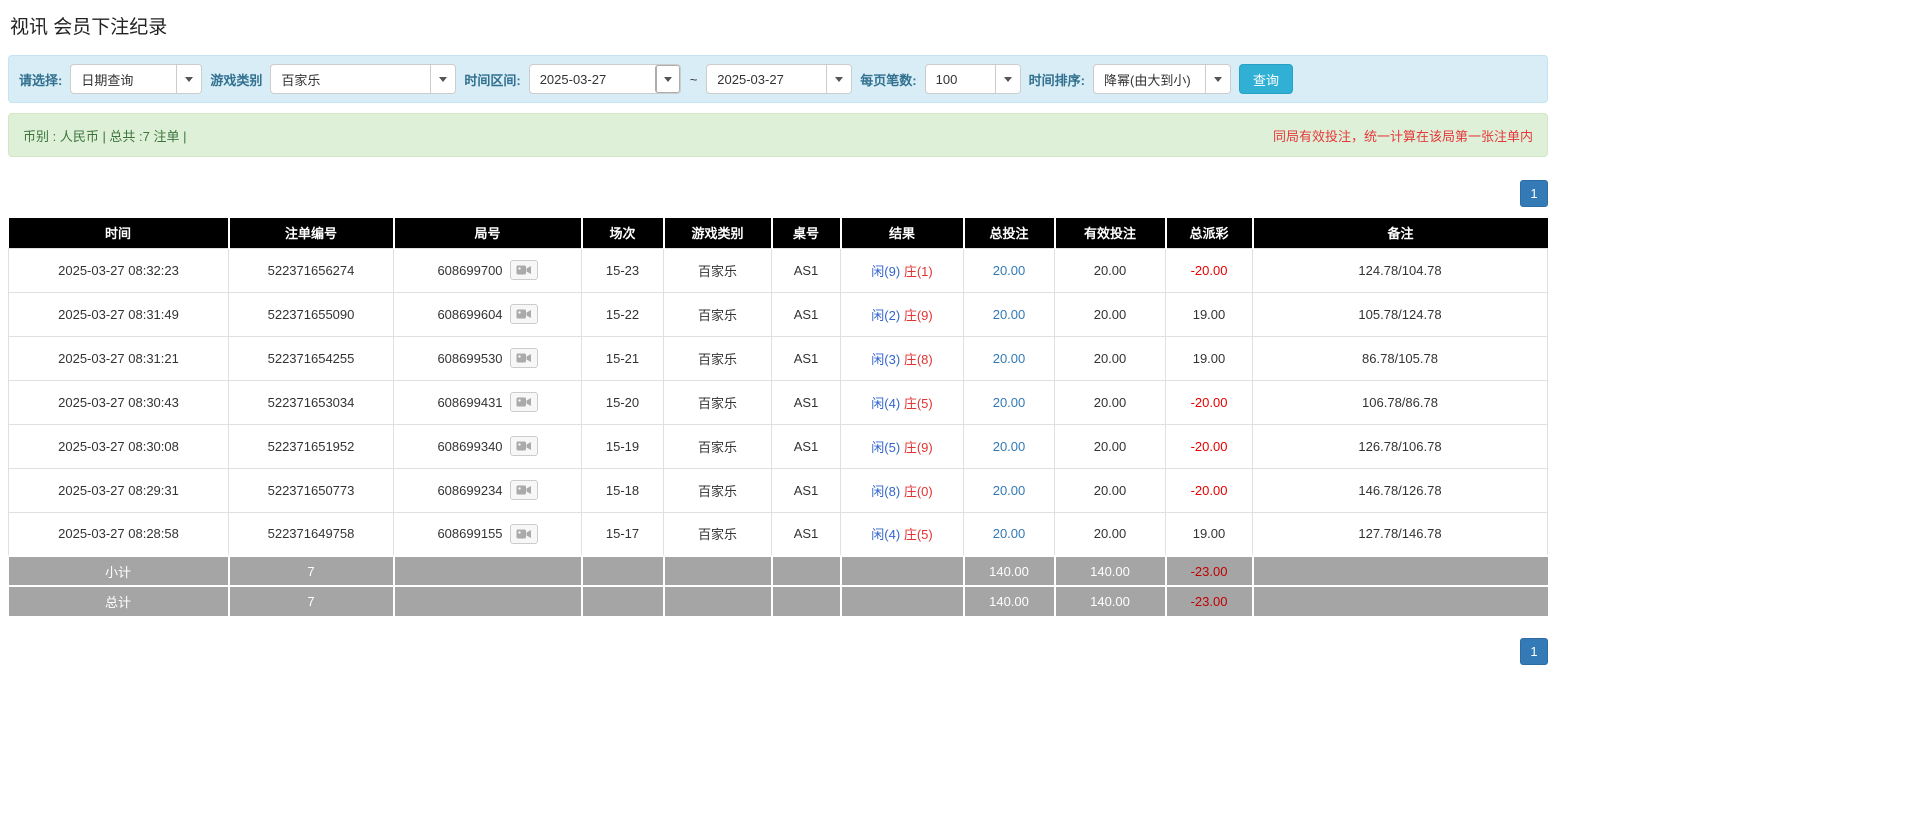 This screenshot has height=815, width=1906. I want to click on cell-session: 15-17, so click(622, 534).